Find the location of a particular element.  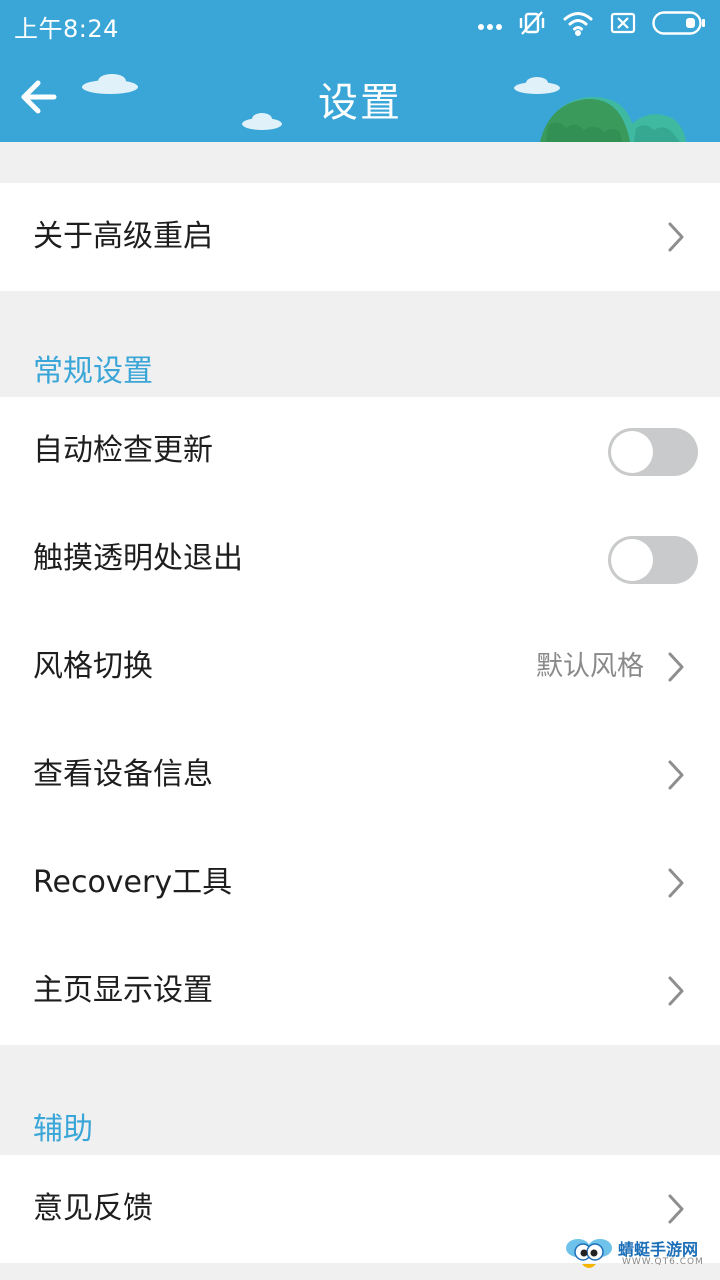

settings-item-auto-update: 自动检查更新 is located at coordinates (360, 451).